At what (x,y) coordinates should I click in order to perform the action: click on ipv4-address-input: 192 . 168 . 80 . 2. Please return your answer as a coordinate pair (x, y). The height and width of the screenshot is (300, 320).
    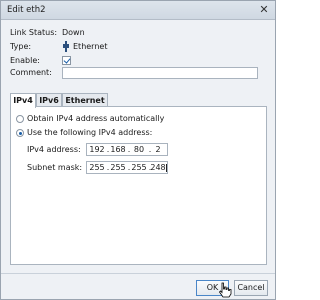
    Looking at the image, I should click on (127, 149).